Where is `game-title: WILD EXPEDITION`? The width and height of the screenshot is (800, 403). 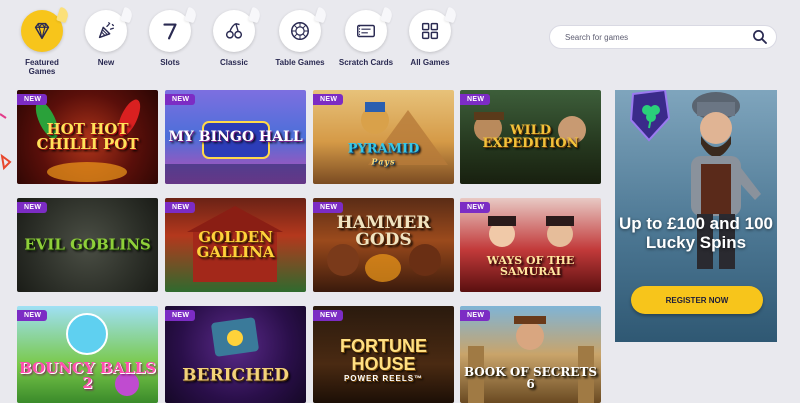 game-title: WILD EXPEDITION is located at coordinates (530, 137).